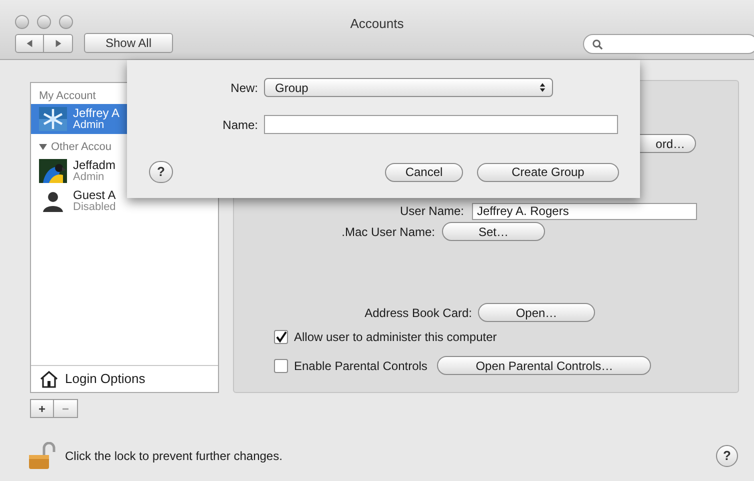  Describe the element at coordinates (387, 232) in the screenshot. I see `field-label: .Mac User Name:` at that location.